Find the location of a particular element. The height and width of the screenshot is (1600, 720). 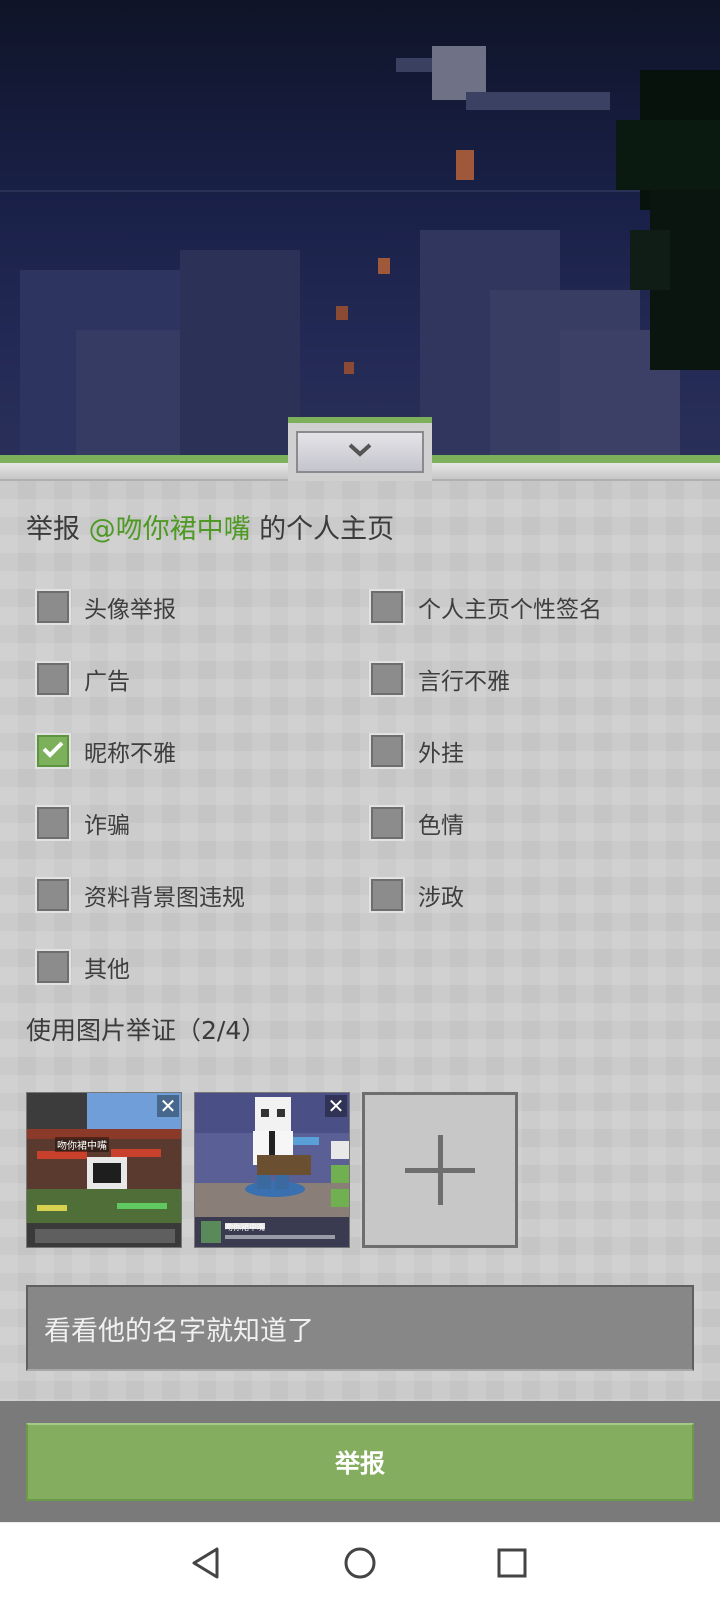

collapse-tab is located at coordinates (360, 449).